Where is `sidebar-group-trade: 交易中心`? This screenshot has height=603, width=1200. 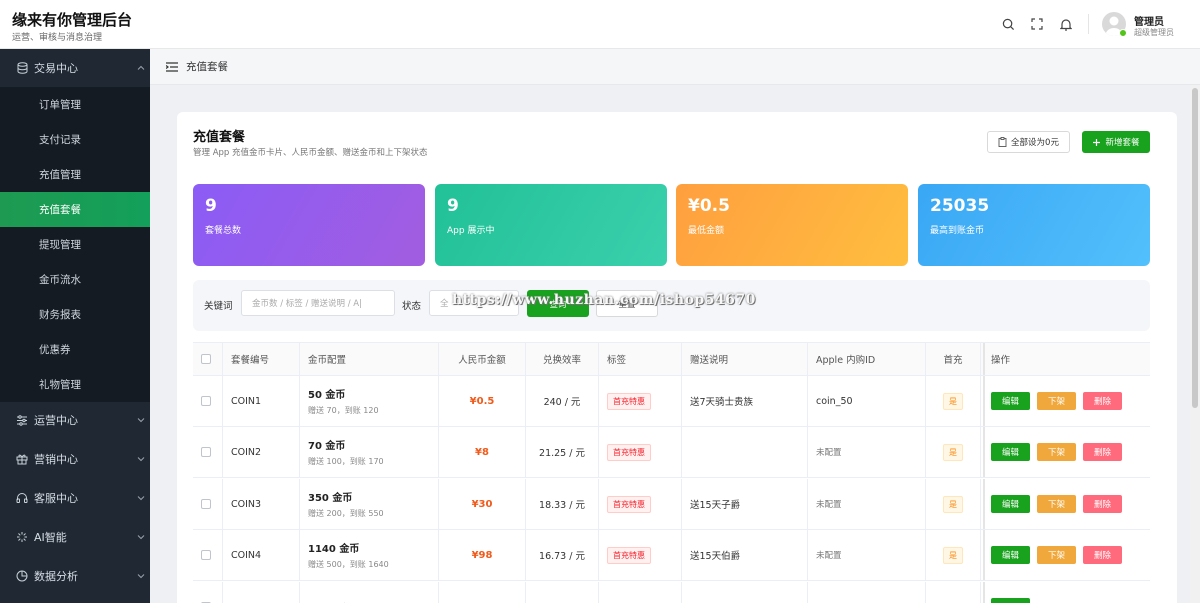
sidebar-group-trade: 交易中心 is located at coordinates (75, 68).